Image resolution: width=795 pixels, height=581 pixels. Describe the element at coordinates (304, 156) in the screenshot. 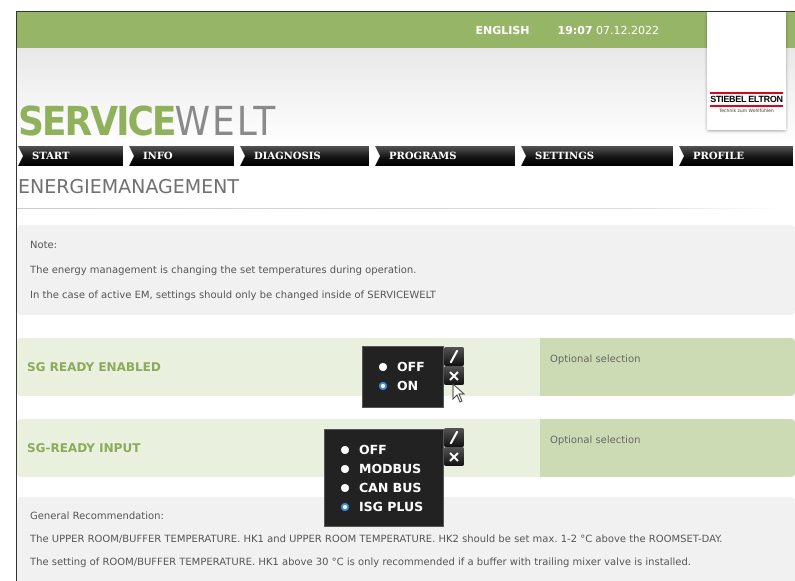

I see `nav-tab: DIAGNOSIS` at that location.